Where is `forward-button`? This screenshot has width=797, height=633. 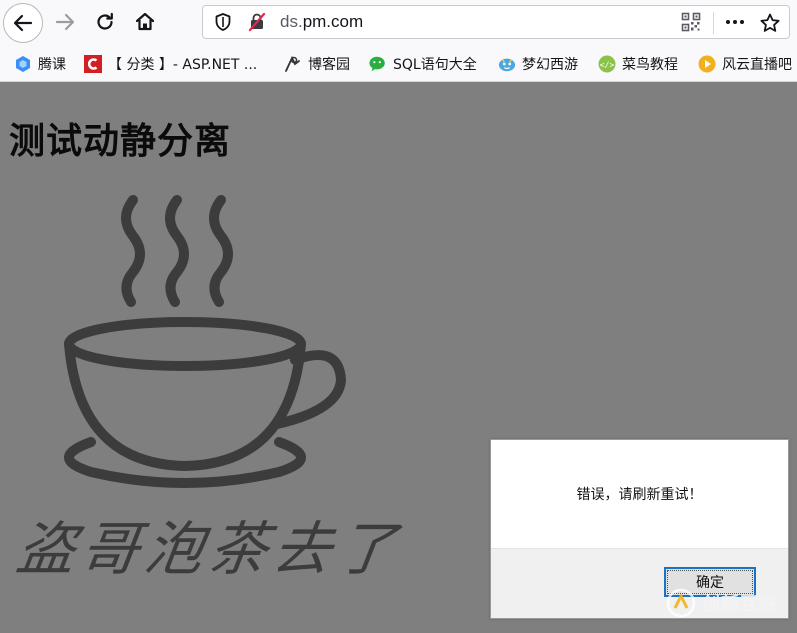 forward-button is located at coordinates (65, 22).